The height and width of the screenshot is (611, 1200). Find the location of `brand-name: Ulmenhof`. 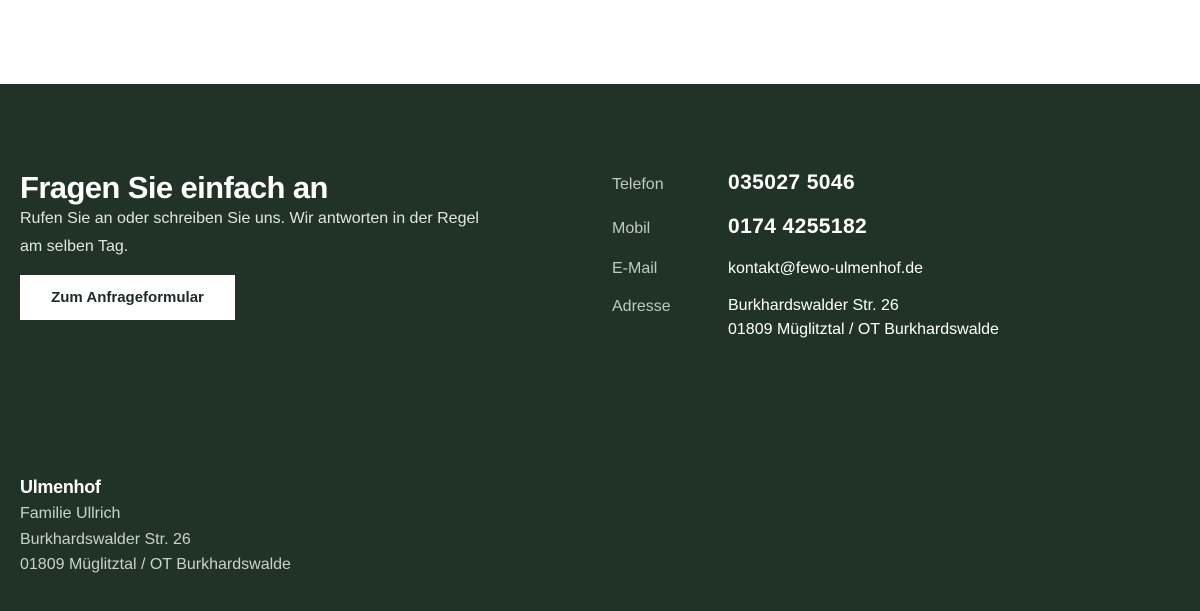

brand-name: Ulmenhof is located at coordinates (60, 487).